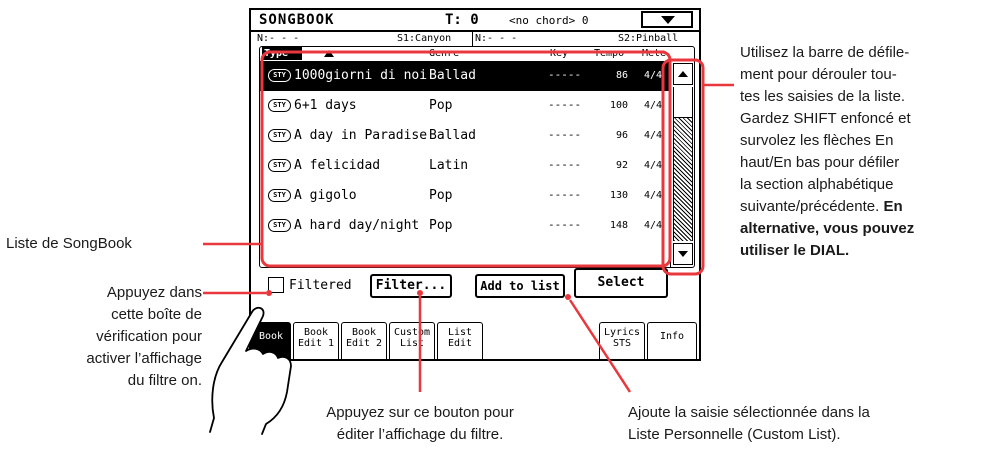 This screenshot has width=999, height=459. I want to click on tab-lyrics-sts: Lyrics STS, so click(622, 340).